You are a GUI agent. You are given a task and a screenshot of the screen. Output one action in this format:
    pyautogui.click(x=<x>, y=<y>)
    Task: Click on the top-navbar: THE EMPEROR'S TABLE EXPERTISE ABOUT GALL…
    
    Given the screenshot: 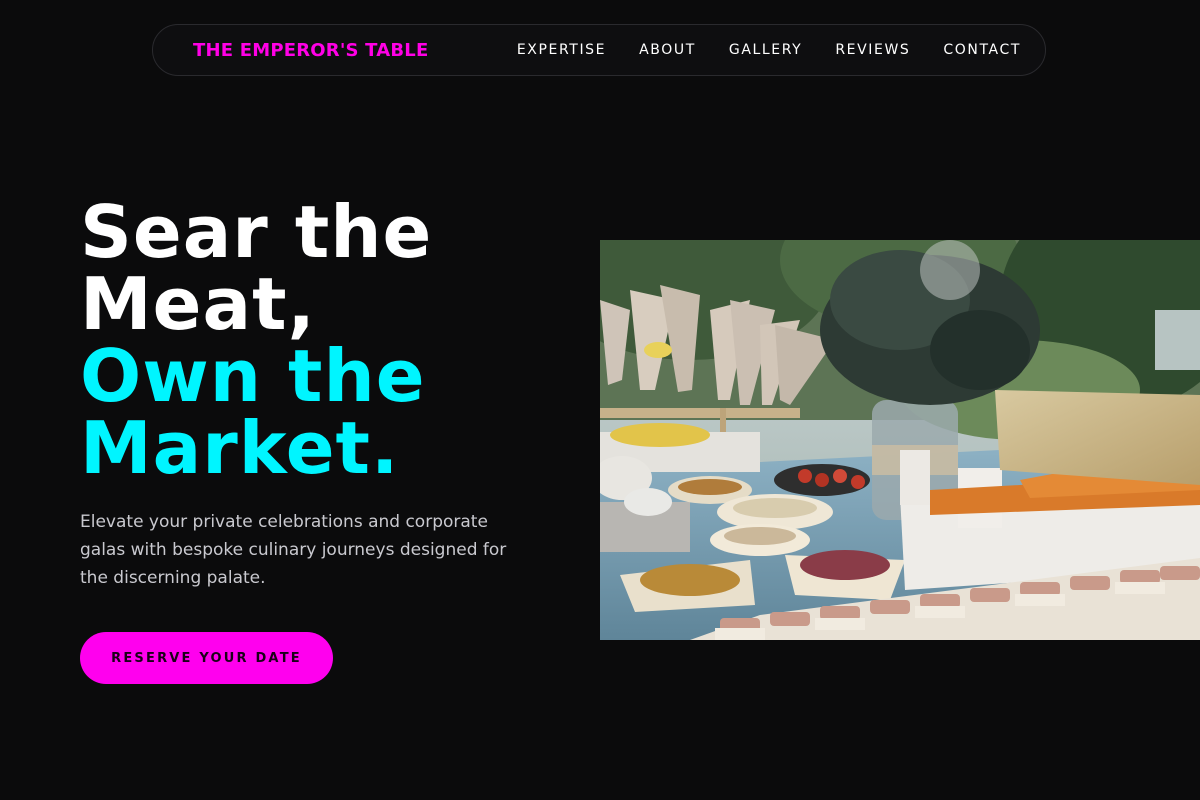 What is the action you would take?
    pyautogui.click(x=599, y=50)
    